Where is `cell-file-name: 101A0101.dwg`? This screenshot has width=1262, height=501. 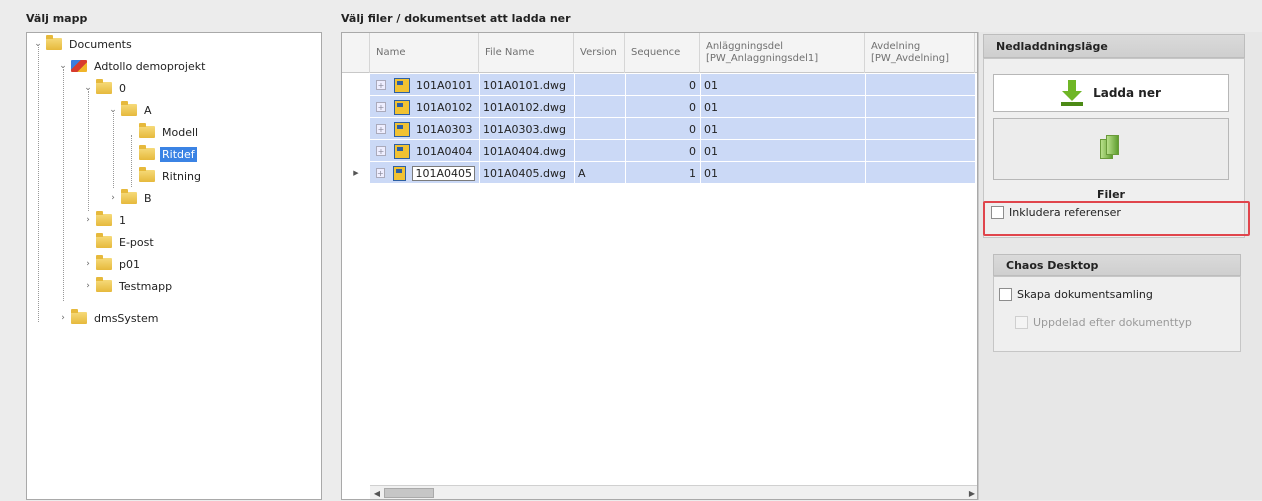
cell-file-name: 101A0101.dwg is located at coordinates (526, 85).